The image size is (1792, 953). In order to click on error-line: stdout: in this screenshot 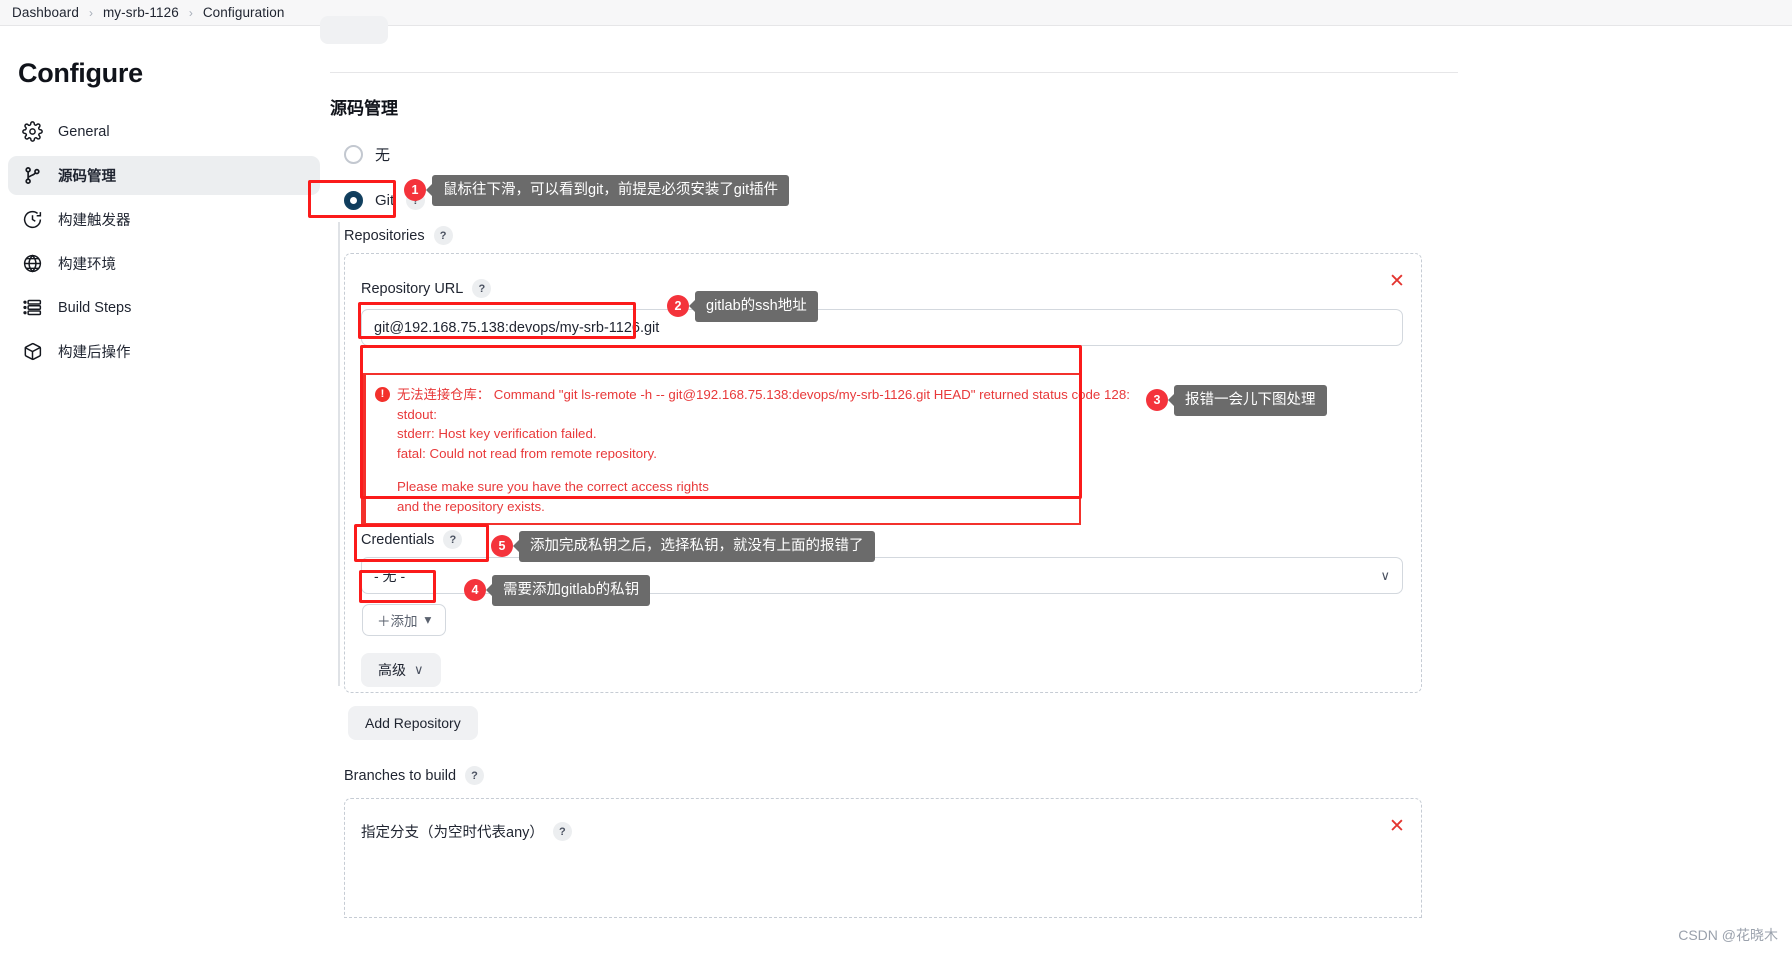, I will do `click(417, 414)`.